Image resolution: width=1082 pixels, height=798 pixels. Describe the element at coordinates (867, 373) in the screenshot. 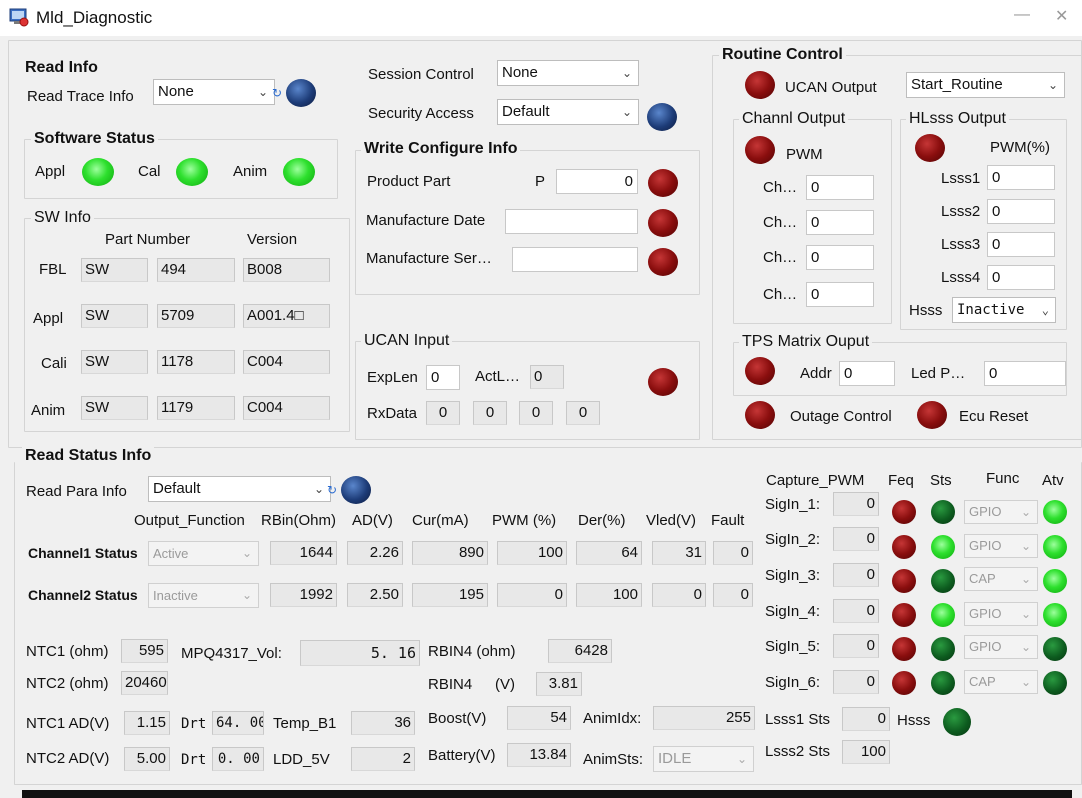

I see `addr-input: 0` at that location.